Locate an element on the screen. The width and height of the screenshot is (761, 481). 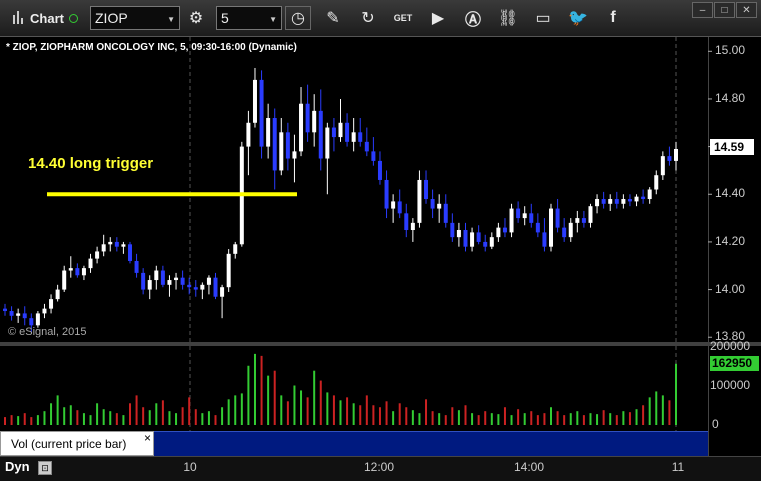
last-volume-badge: 162950 is located at coordinates (734, 363).